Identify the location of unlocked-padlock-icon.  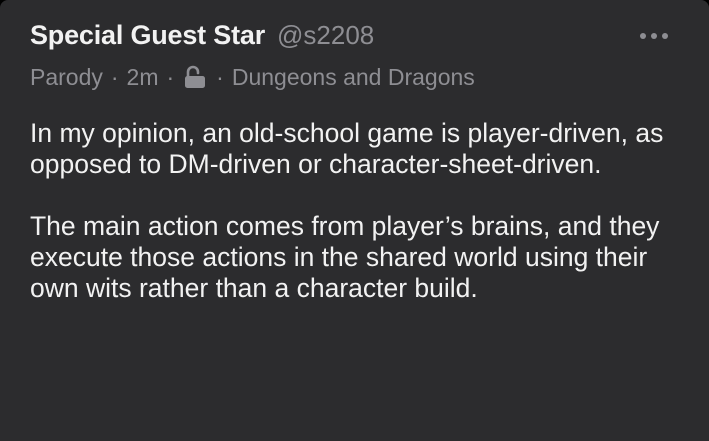
(195, 77).